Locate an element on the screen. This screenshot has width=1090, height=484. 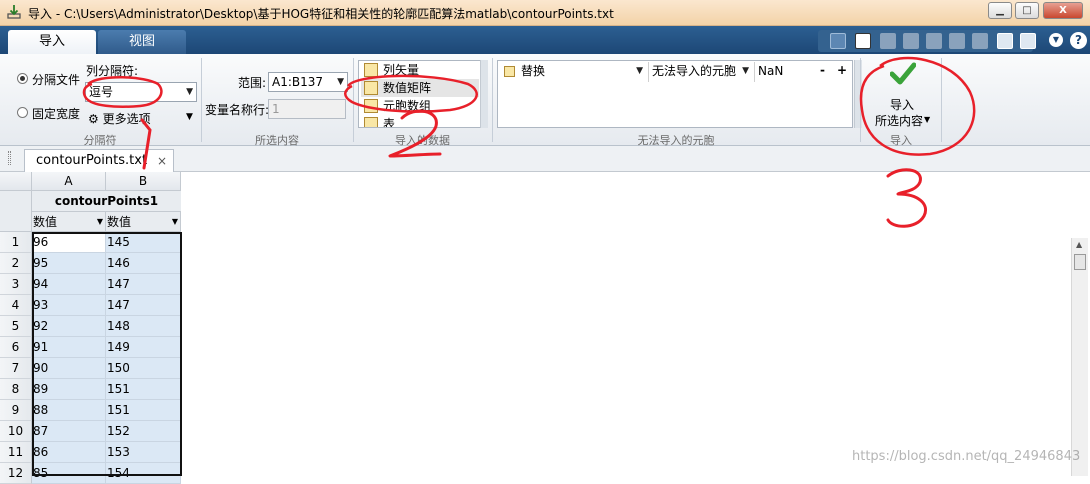
table-cell: 87 is located at coordinates (69, 431).